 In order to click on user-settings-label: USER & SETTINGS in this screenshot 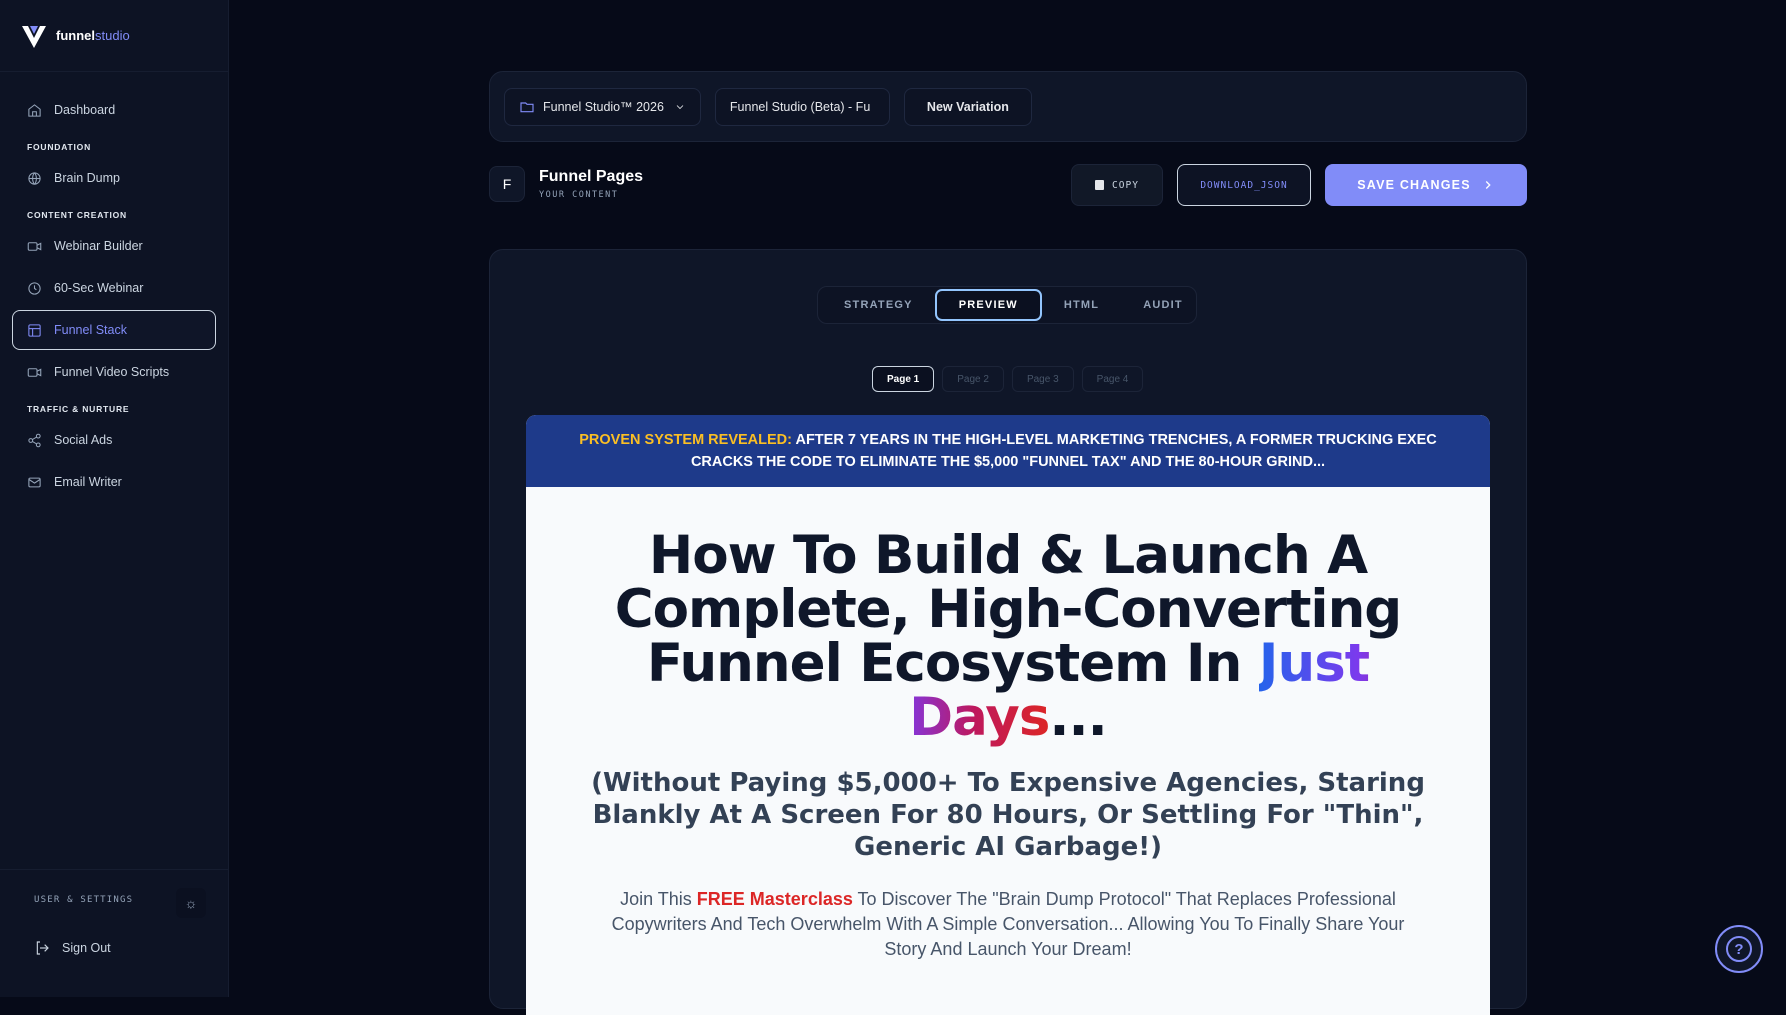, I will do `click(84, 900)`.